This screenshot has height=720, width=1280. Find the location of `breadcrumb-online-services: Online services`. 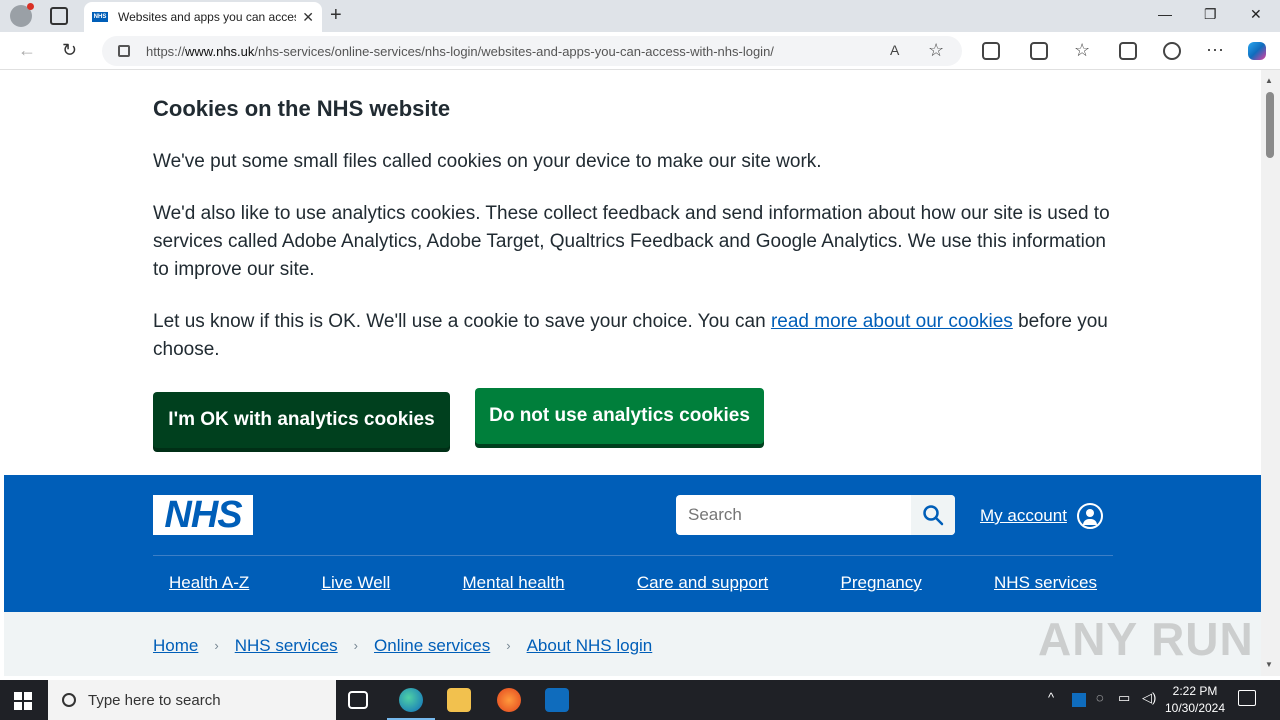

breadcrumb-online-services: Online services is located at coordinates (432, 656).